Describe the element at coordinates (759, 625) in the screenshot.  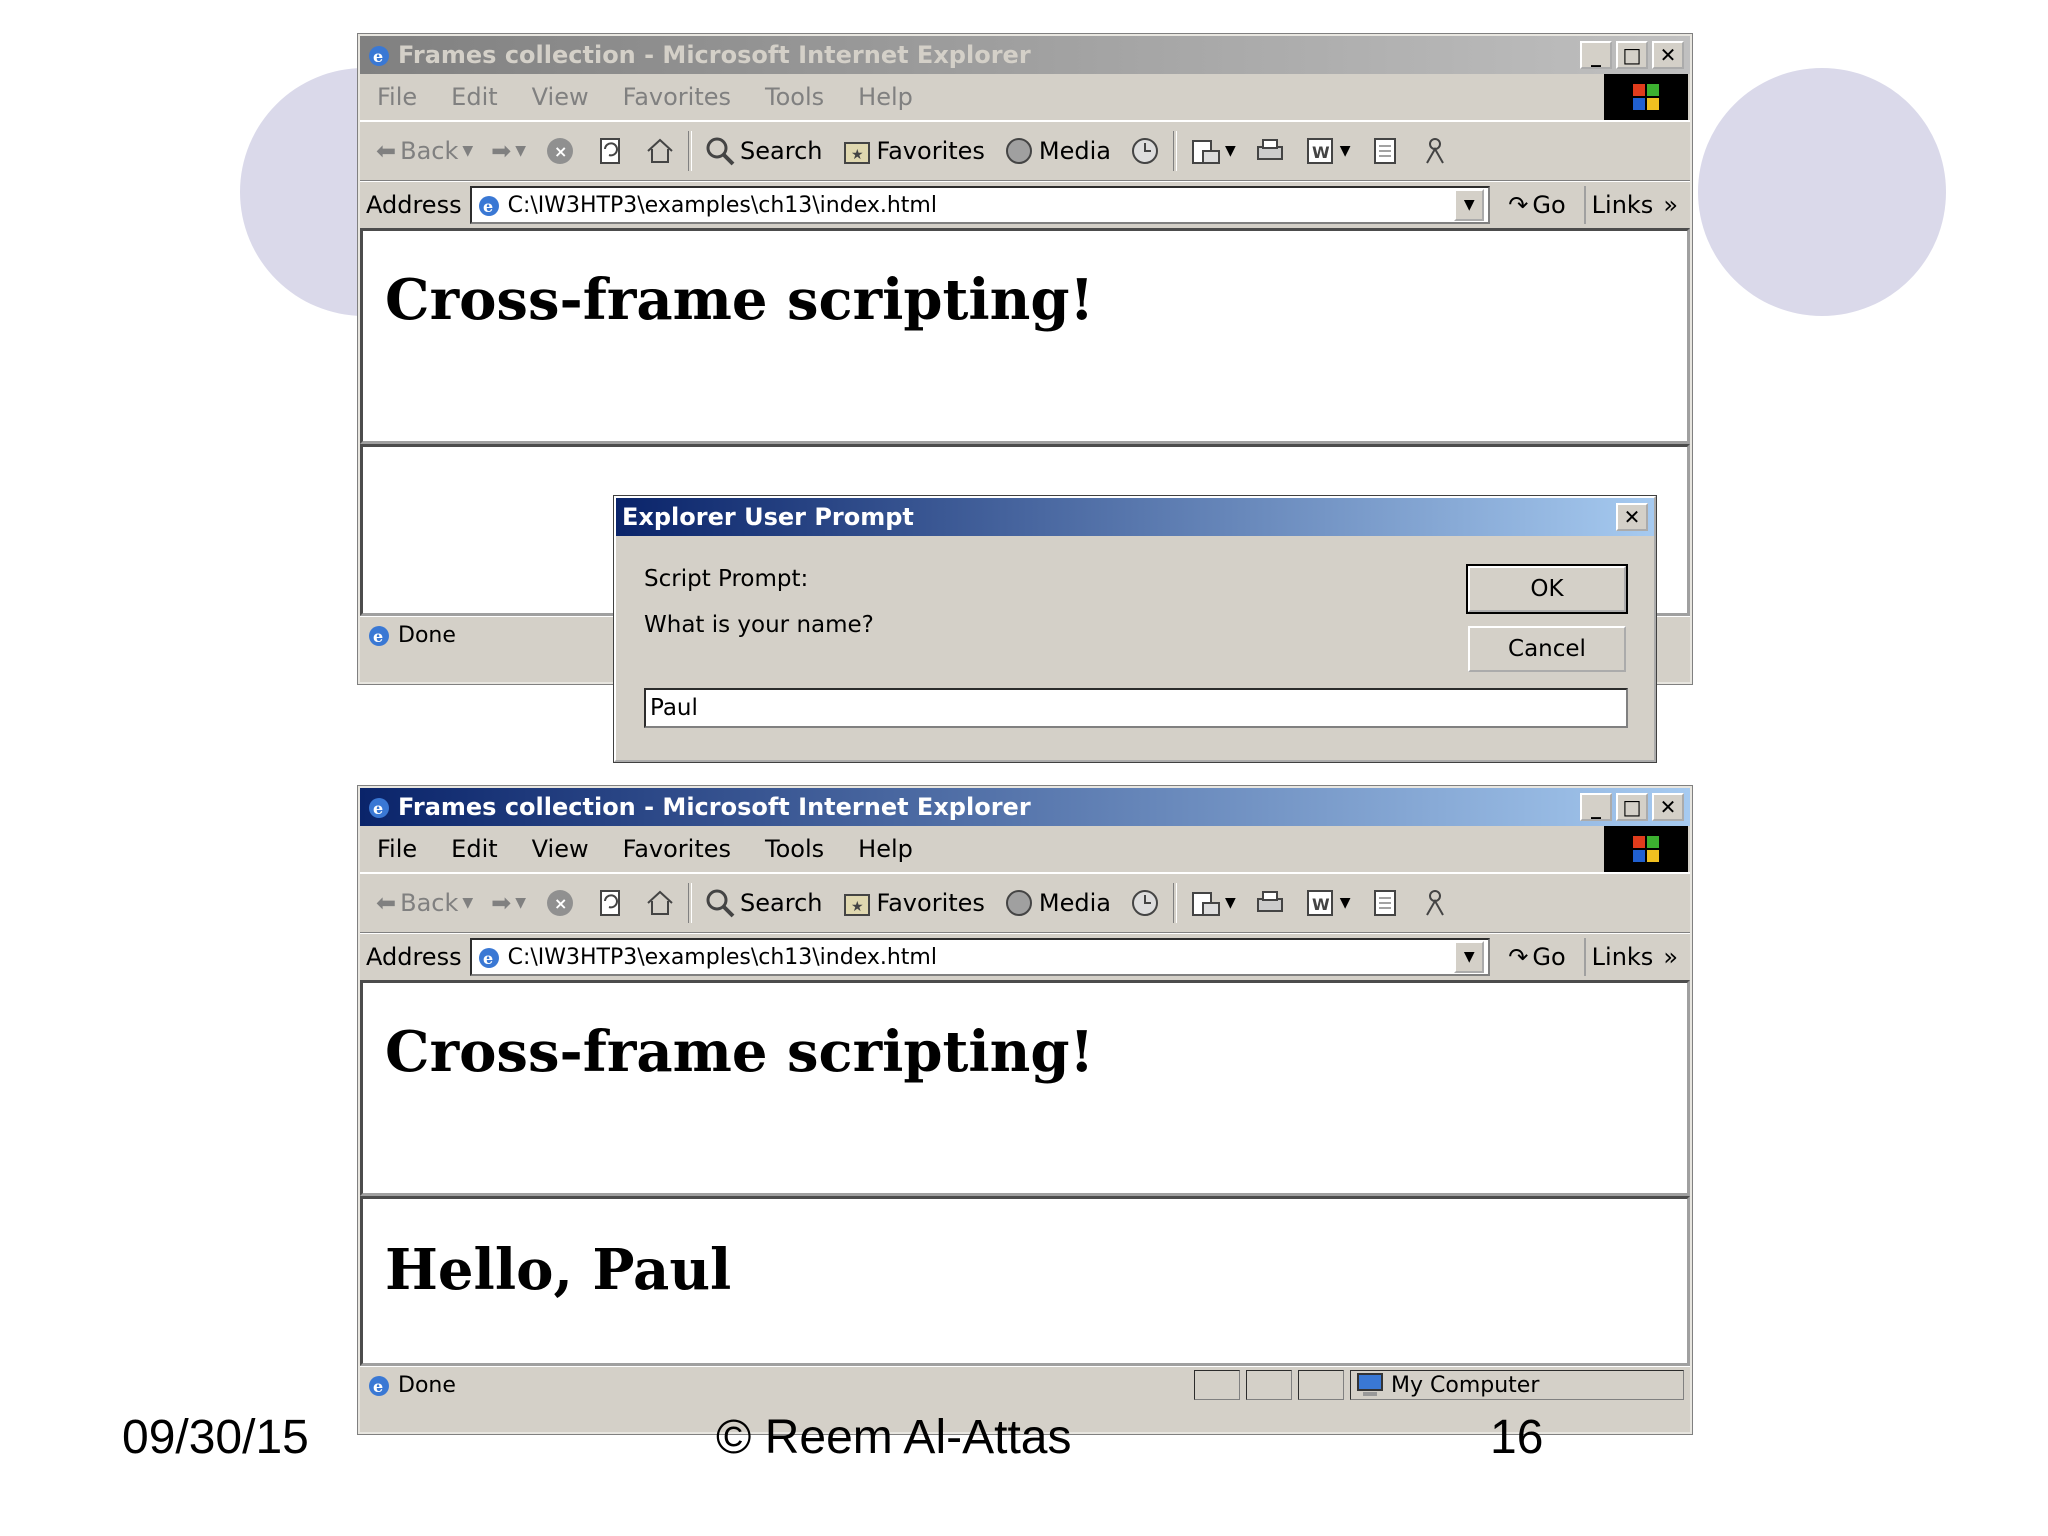
I see `prompt-question: What is your name?` at that location.